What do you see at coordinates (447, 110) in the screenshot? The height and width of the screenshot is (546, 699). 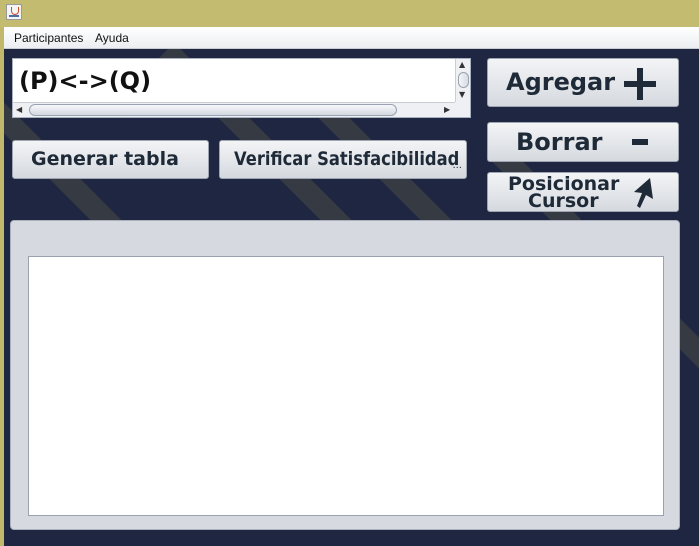 I see `scroll-right-icon: ▶` at bounding box center [447, 110].